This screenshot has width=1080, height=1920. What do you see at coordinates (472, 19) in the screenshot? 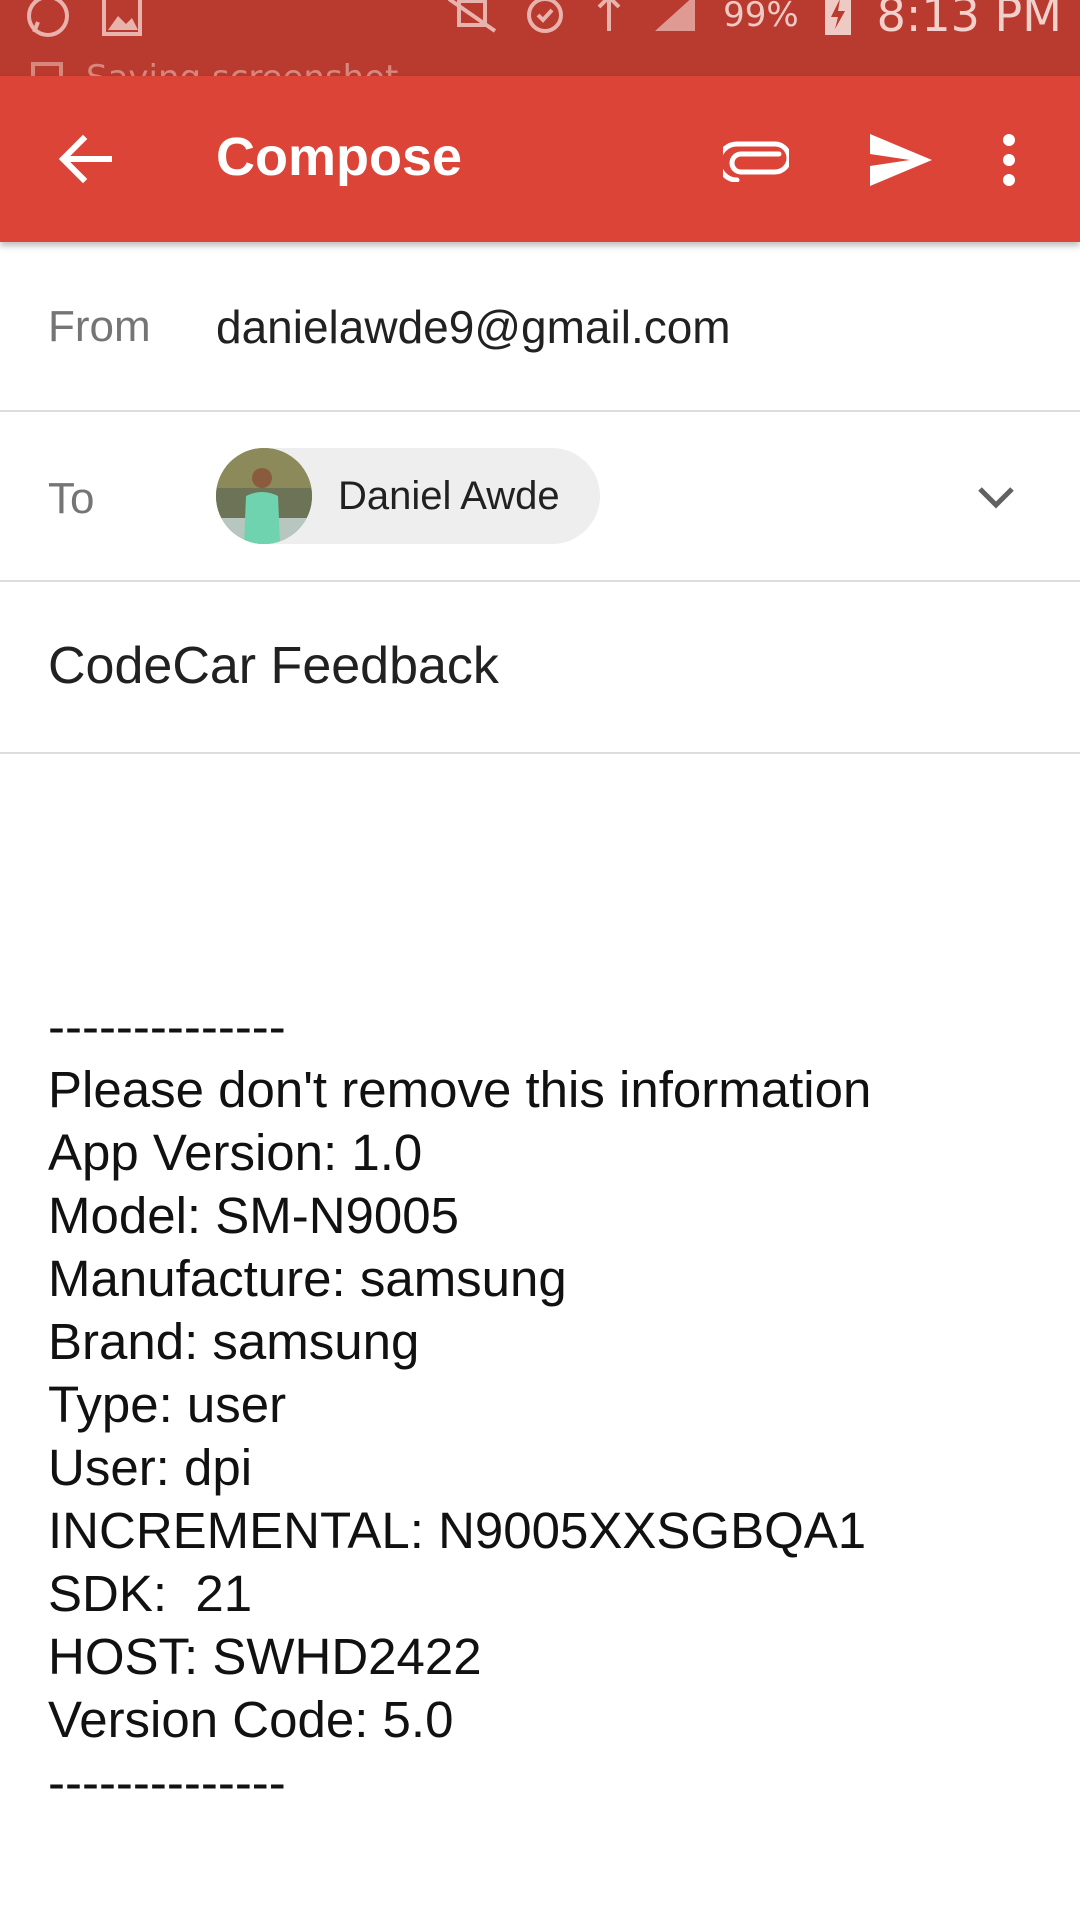
I see `mute-icon` at bounding box center [472, 19].